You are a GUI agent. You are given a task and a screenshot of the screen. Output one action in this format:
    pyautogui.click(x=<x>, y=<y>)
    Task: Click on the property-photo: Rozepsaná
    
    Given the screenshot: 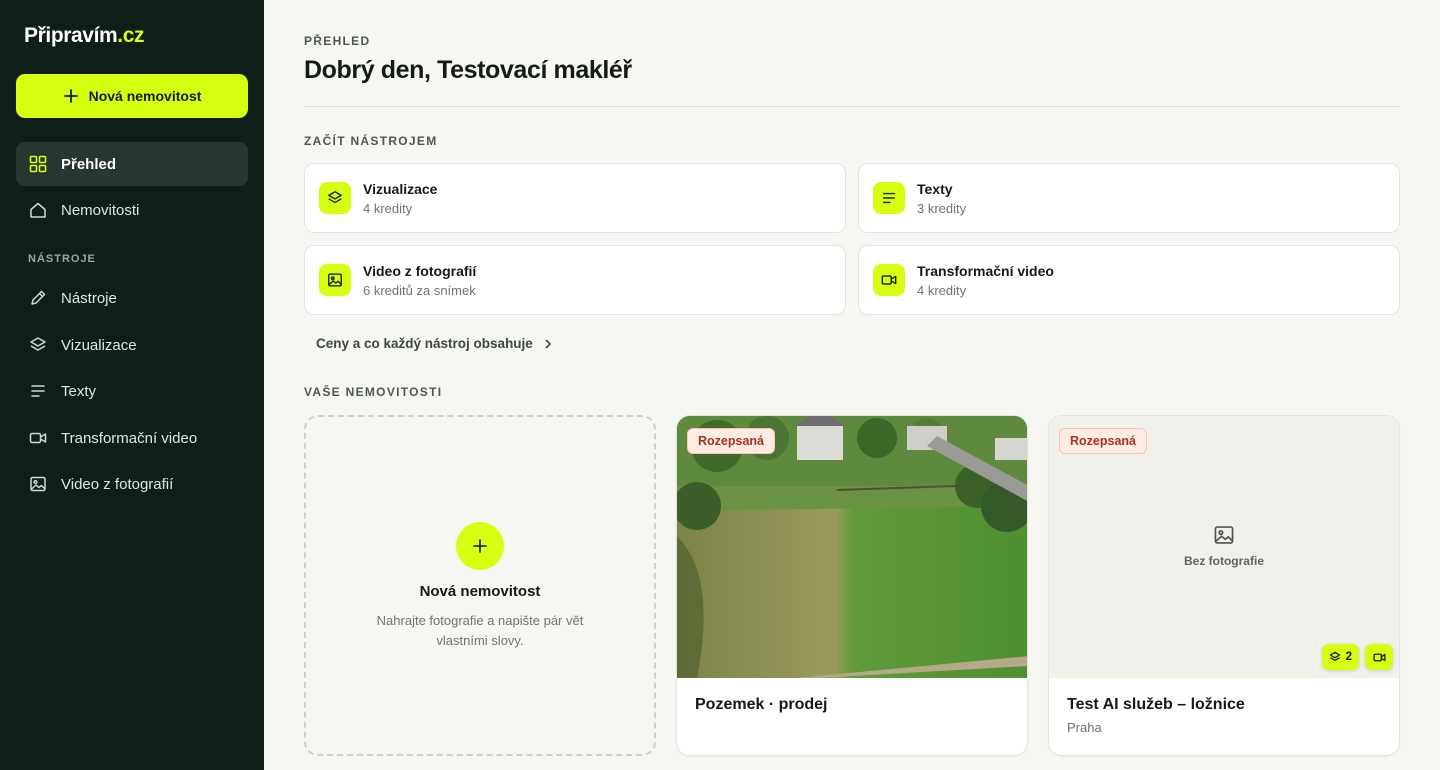 What is the action you would take?
    pyautogui.click(x=852, y=547)
    